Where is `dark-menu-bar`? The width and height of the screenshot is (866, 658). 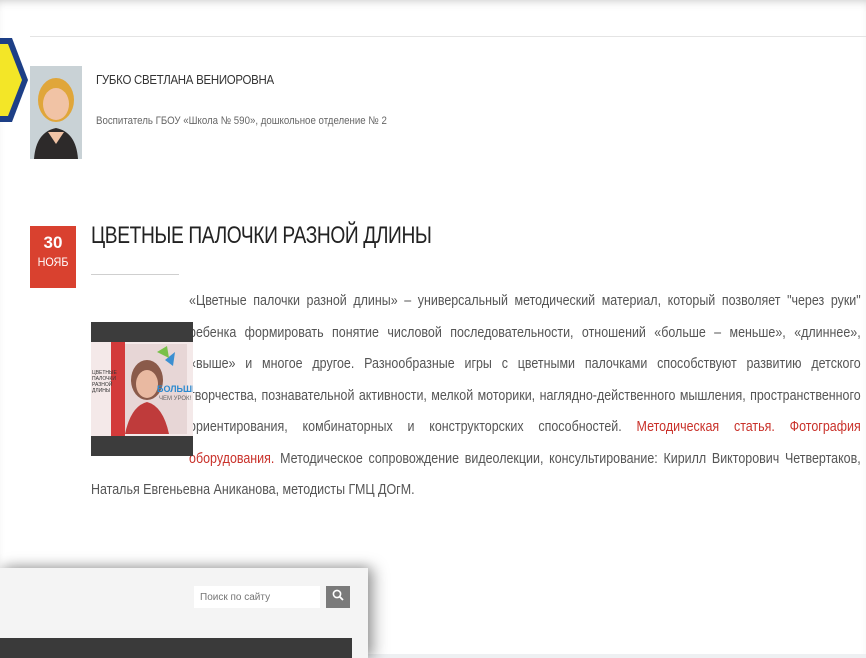 dark-menu-bar is located at coordinates (176, 648).